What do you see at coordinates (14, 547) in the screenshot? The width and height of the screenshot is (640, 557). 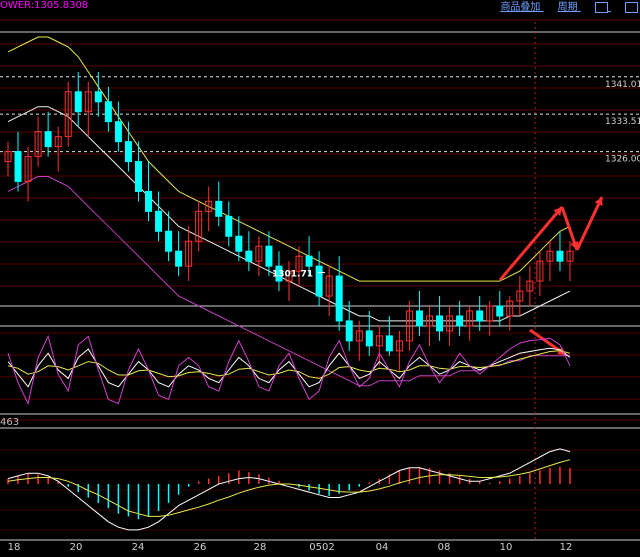 I see `x-tick-label: 18` at bounding box center [14, 547].